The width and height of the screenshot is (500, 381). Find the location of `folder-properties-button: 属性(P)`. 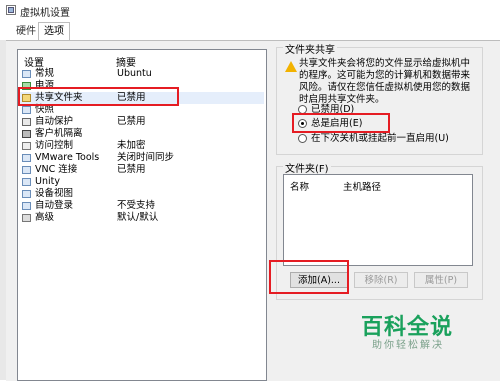

folder-properties-button: 属性(P) is located at coordinates (441, 280).